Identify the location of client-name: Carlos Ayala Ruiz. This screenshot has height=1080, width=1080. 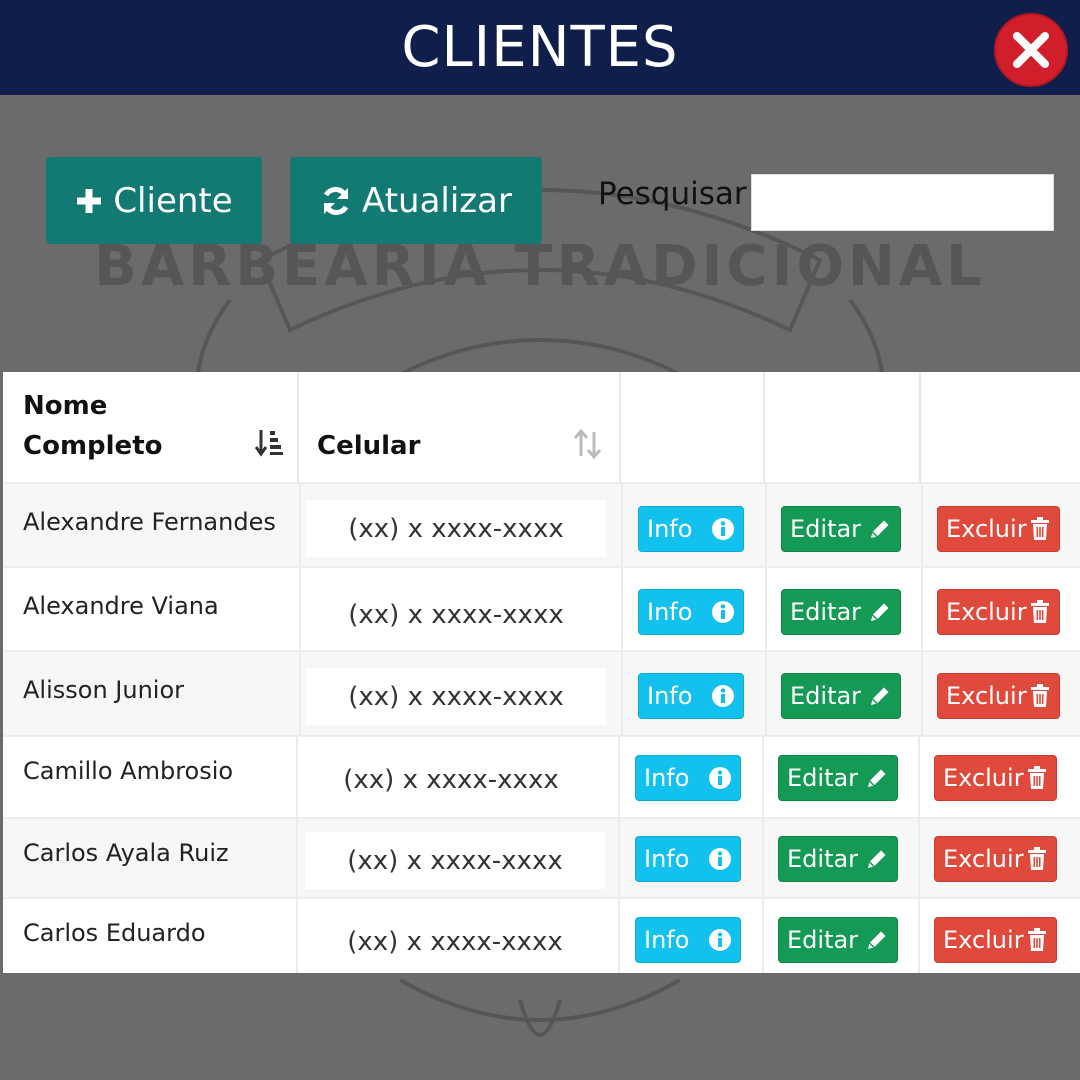
(126, 853).